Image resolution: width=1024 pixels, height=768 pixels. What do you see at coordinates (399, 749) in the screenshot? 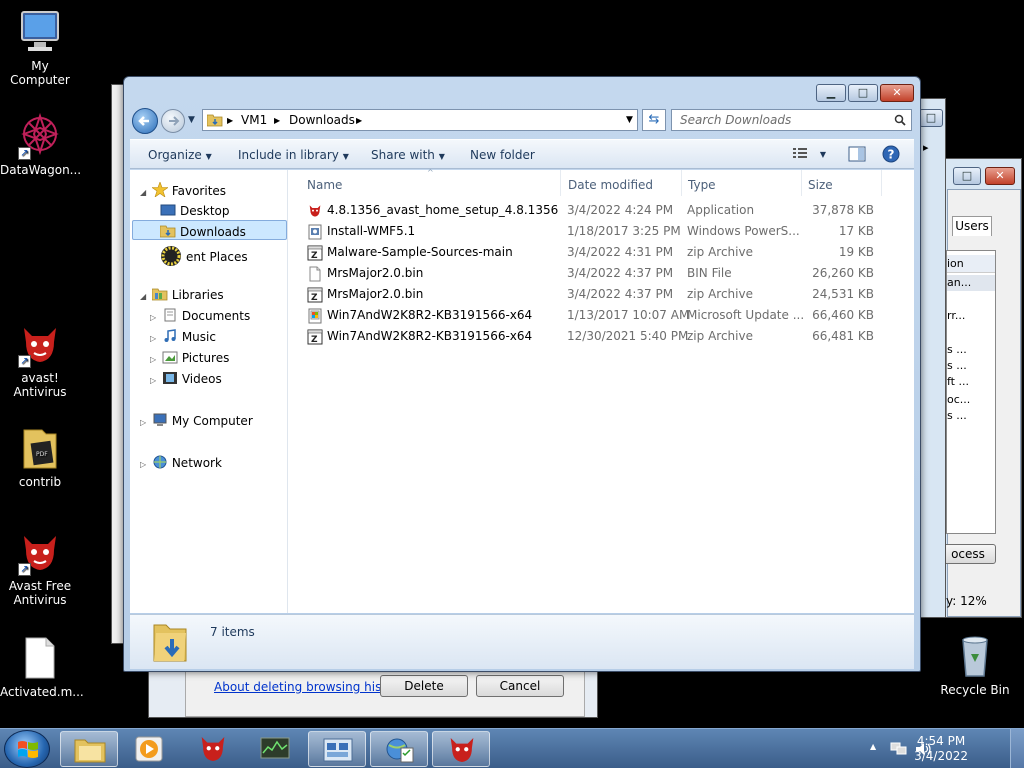
I see `taskbar-internet-options-button` at bounding box center [399, 749].